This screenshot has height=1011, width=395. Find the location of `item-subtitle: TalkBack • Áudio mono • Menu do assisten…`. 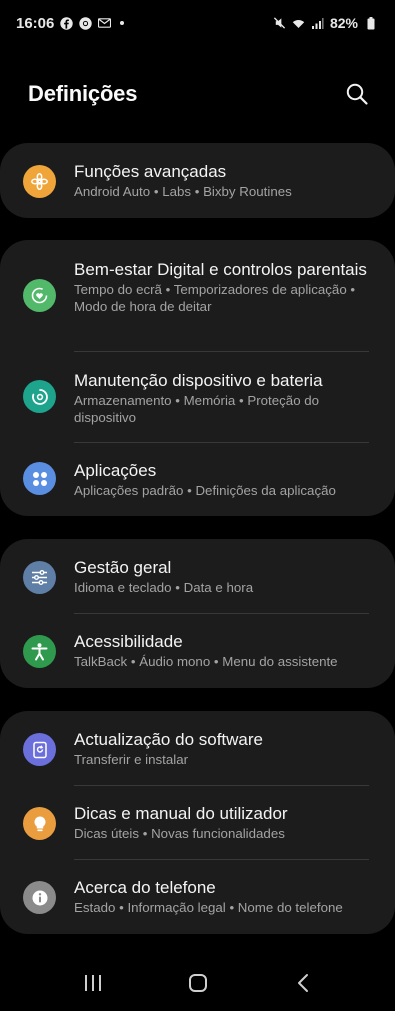

item-subtitle: TalkBack • Áudio mono • Menu do assisten… is located at coordinates (206, 661).